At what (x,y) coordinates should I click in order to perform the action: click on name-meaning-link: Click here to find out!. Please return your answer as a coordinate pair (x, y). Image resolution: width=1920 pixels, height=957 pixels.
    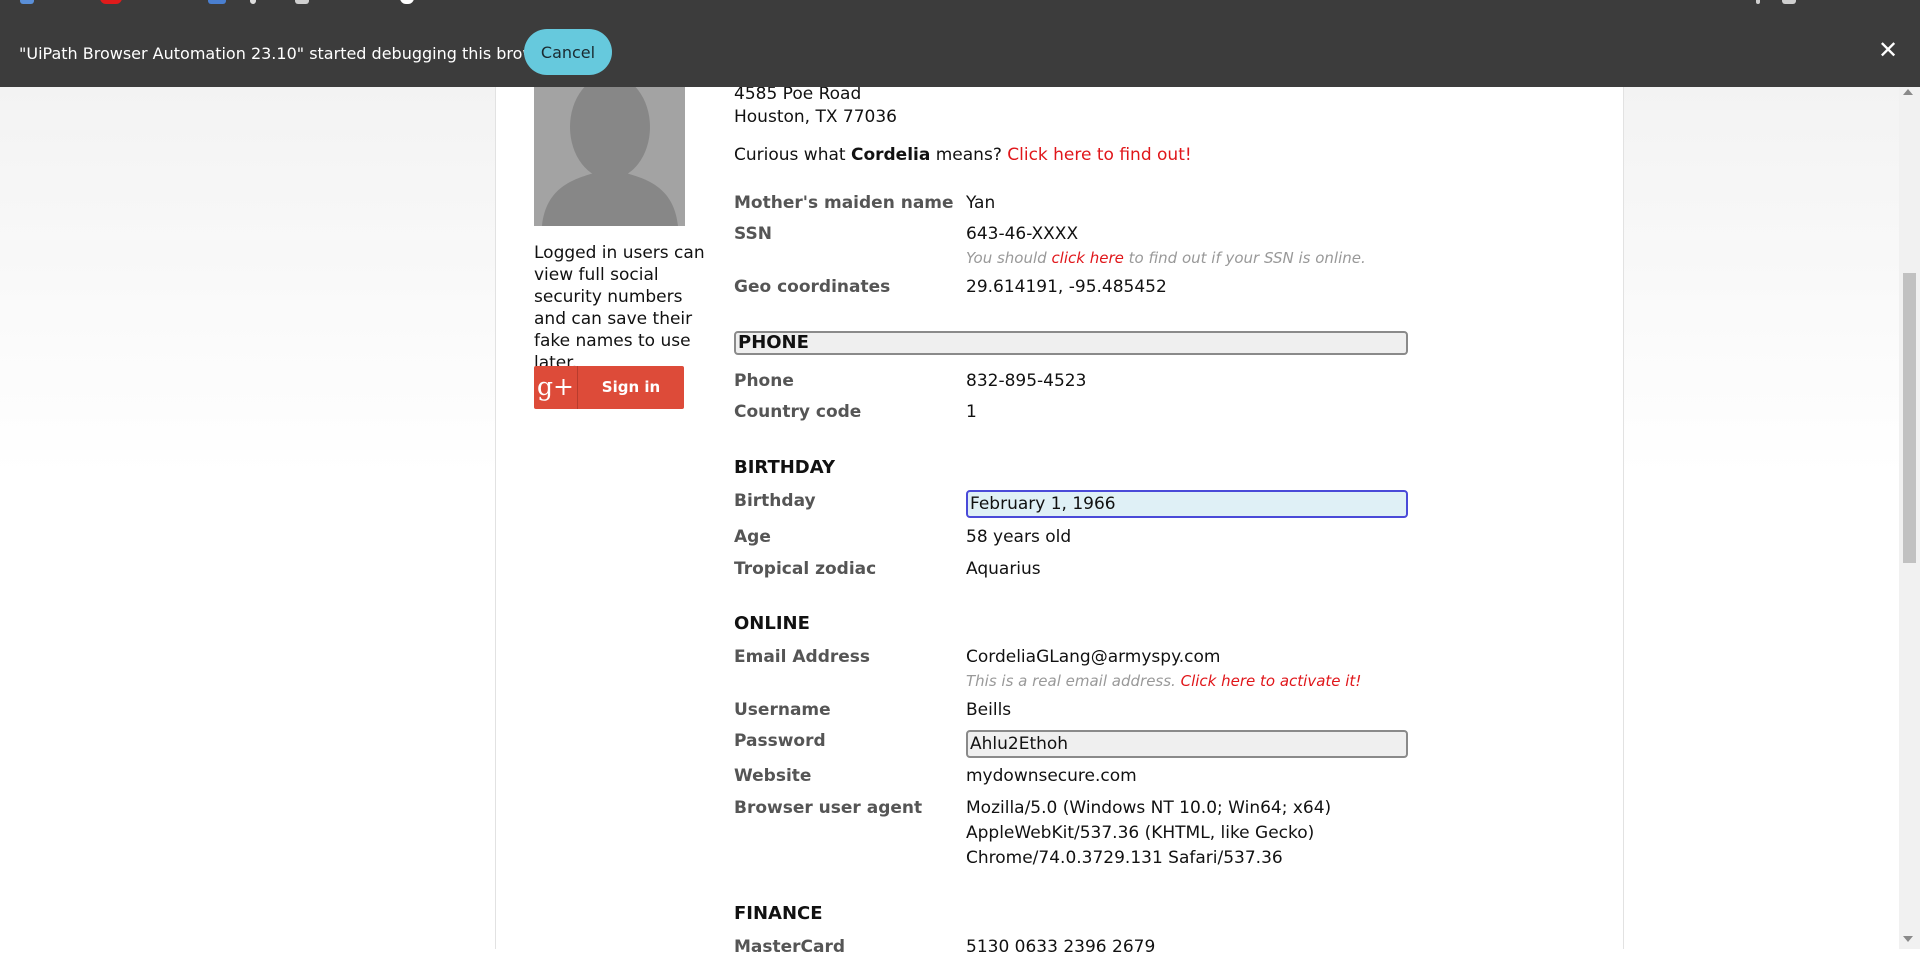
    Looking at the image, I should click on (1099, 155).